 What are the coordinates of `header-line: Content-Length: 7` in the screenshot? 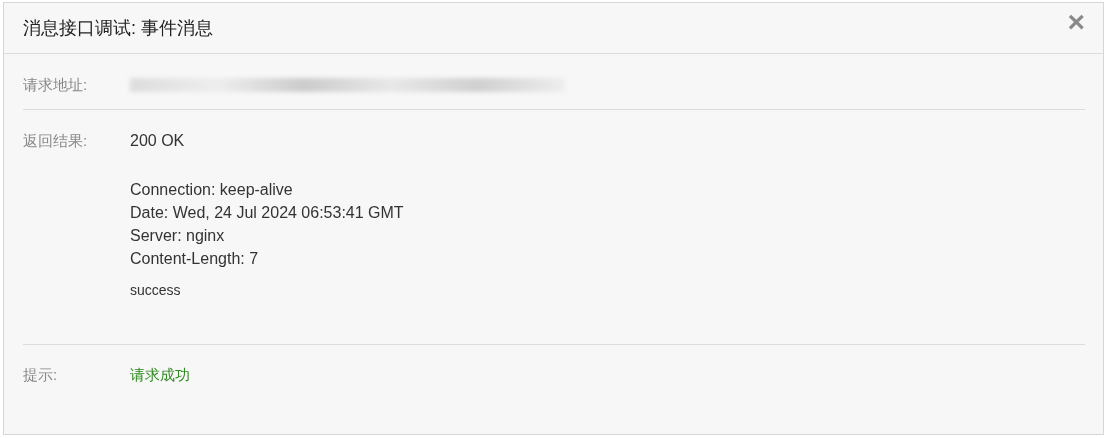 It's located at (195, 259).